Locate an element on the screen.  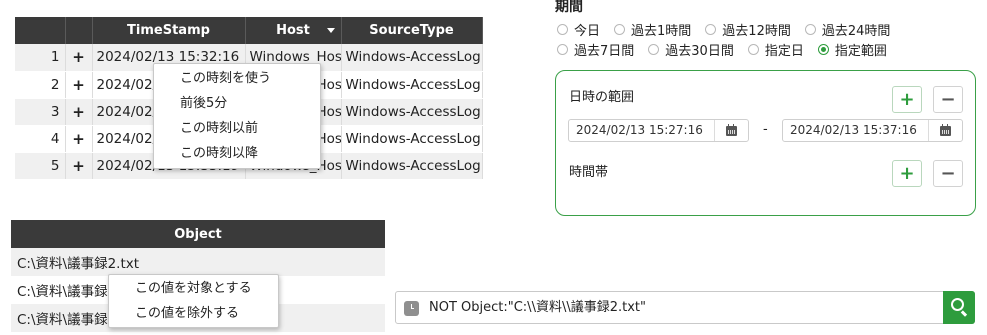
history-icon is located at coordinates (411, 308).